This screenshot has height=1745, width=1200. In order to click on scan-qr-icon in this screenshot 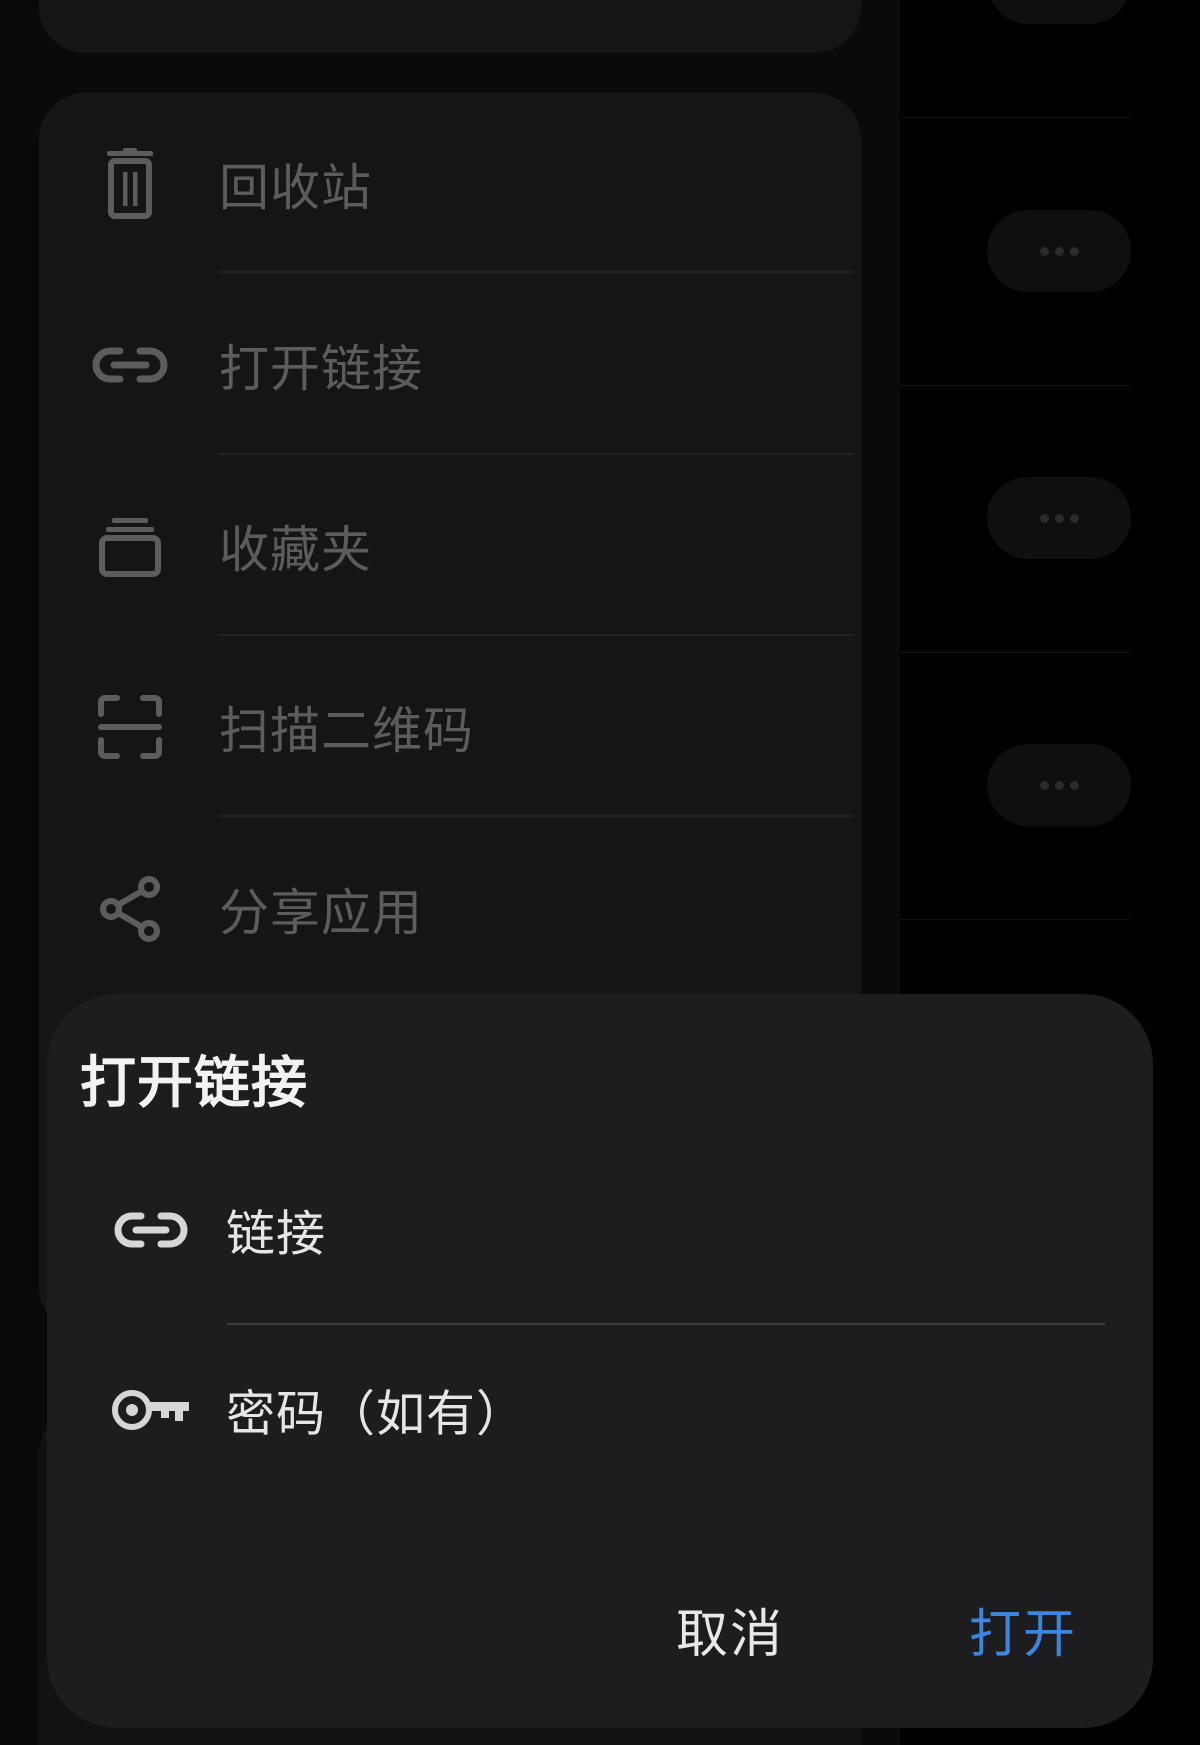, I will do `click(130, 727)`.